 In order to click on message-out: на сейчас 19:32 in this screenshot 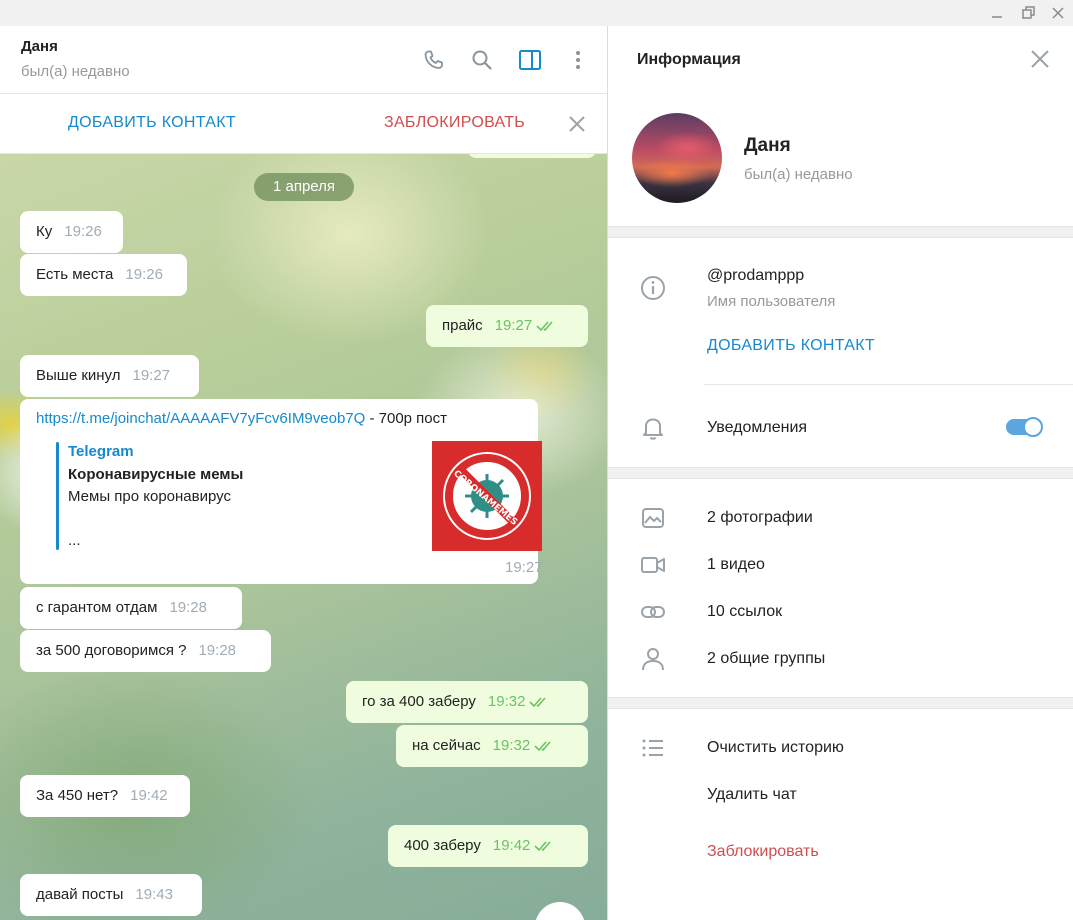, I will do `click(492, 746)`.